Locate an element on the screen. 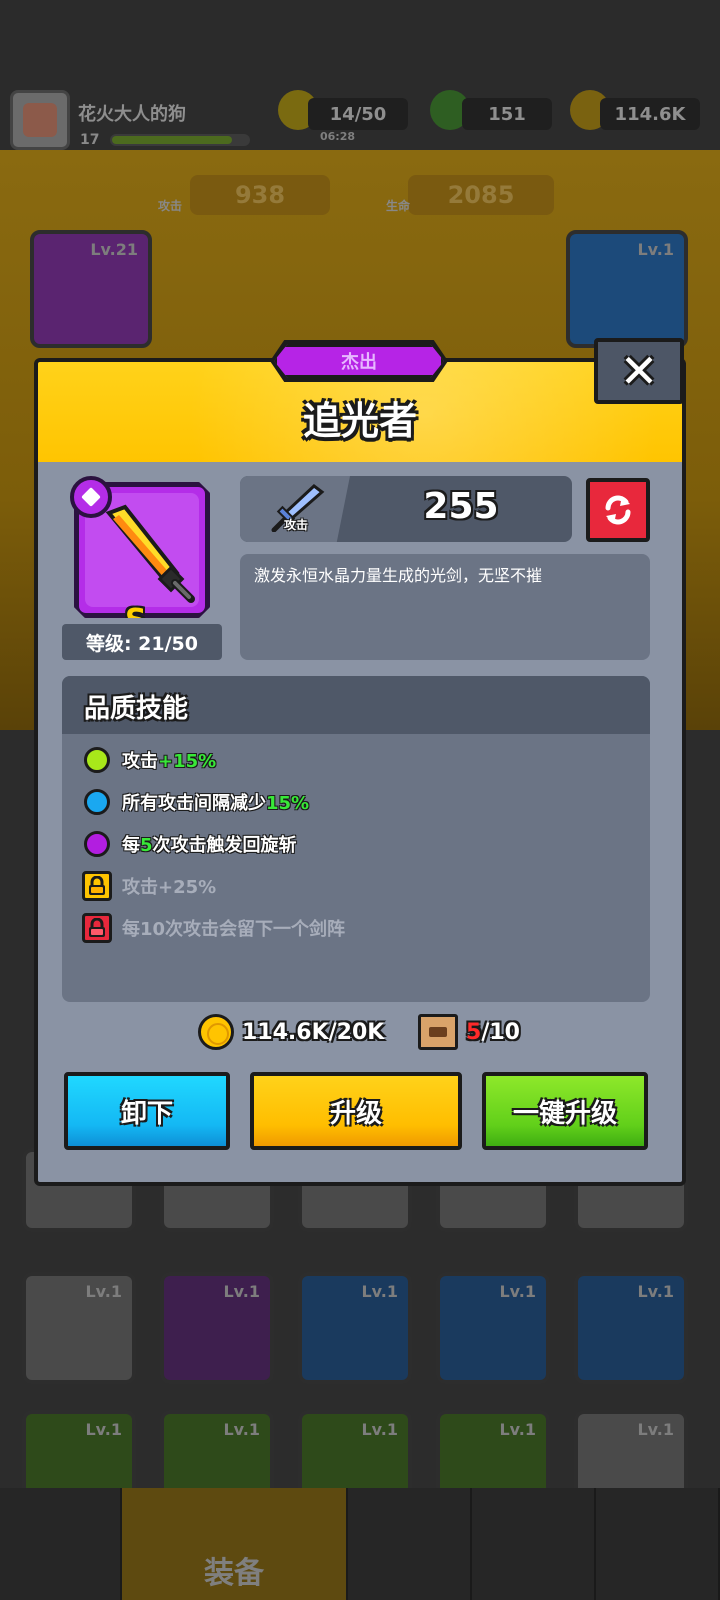  close-icon: ✕ is located at coordinates (639, 371).